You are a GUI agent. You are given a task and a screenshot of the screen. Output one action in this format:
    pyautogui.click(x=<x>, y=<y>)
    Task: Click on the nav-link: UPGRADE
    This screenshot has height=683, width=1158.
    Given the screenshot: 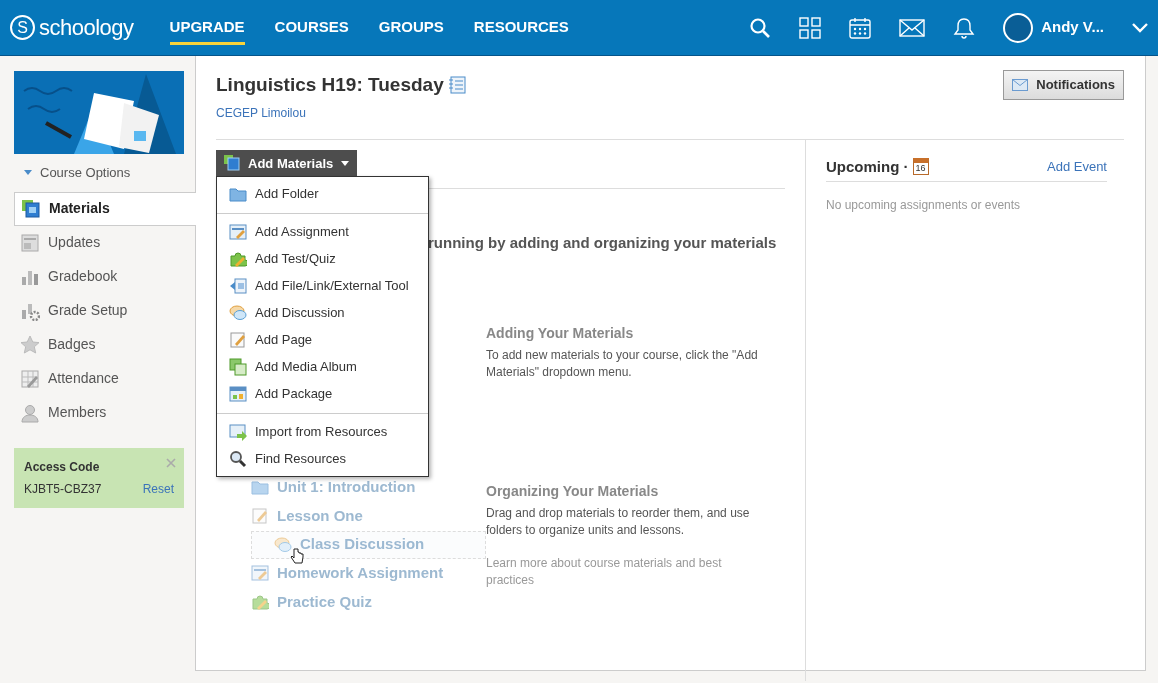 What is the action you would take?
    pyautogui.click(x=207, y=27)
    